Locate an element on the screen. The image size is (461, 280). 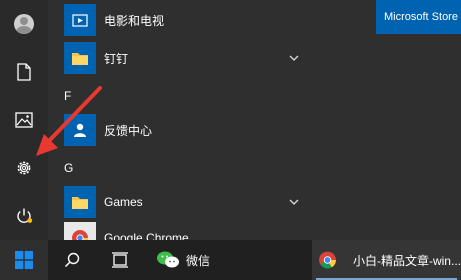
app-label: Google Chrome is located at coordinates (146, 235).